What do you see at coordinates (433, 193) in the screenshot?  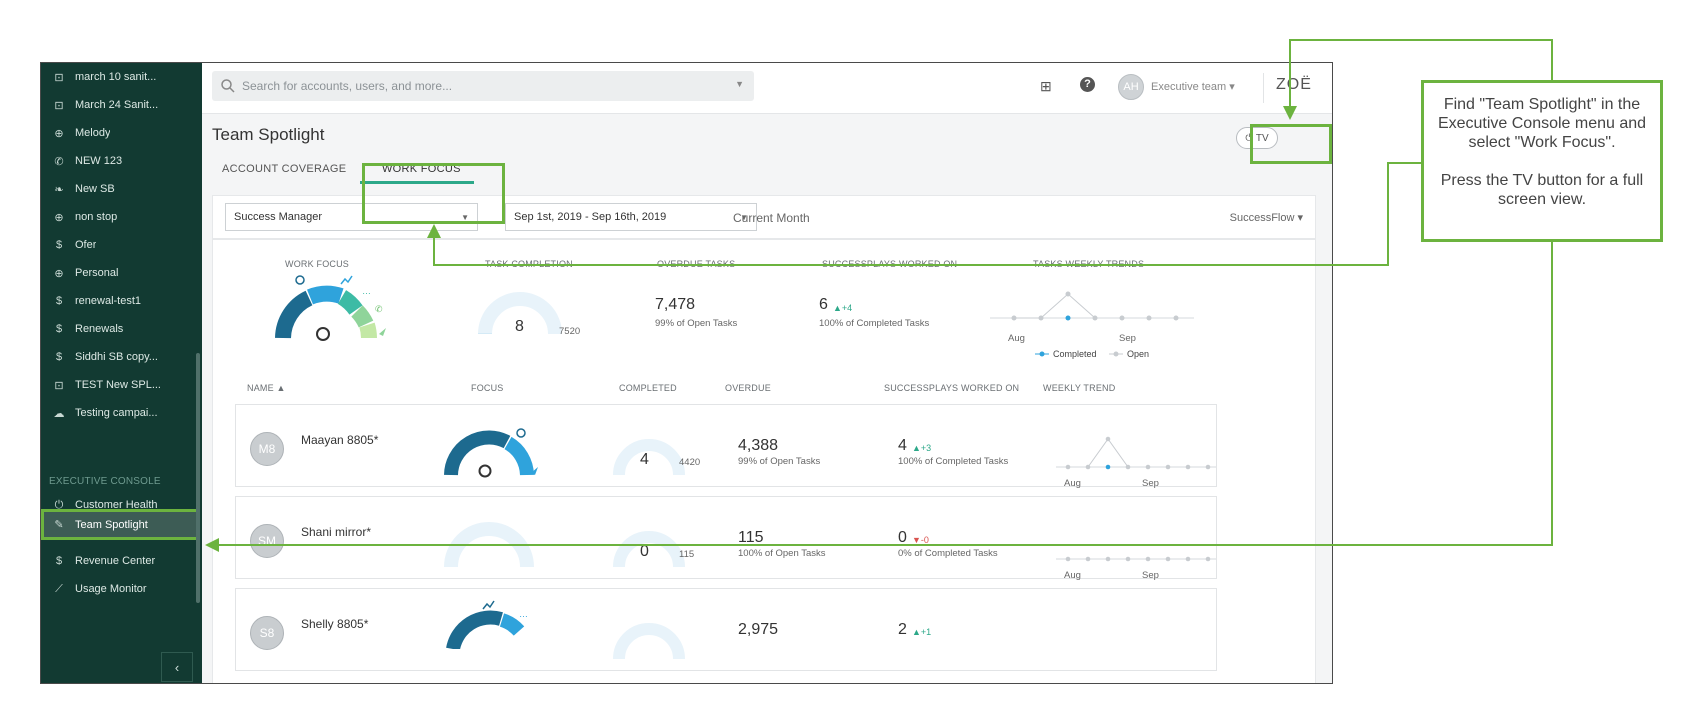 I see `work-focus-highlight` at bounding box center [433, 193].